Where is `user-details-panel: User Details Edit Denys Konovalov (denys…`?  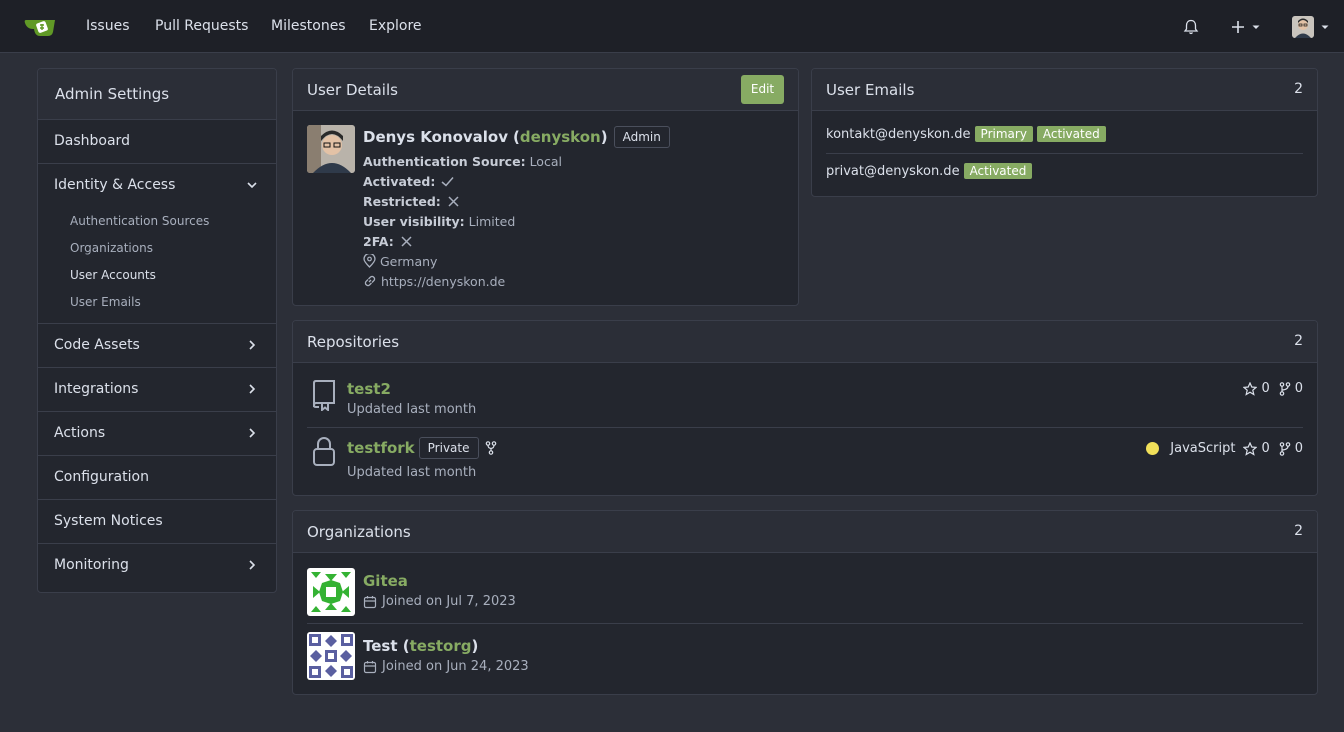 user-details-panel: User Details Edit Denys Konovalov (denys… is located at coordinates (545, 187).